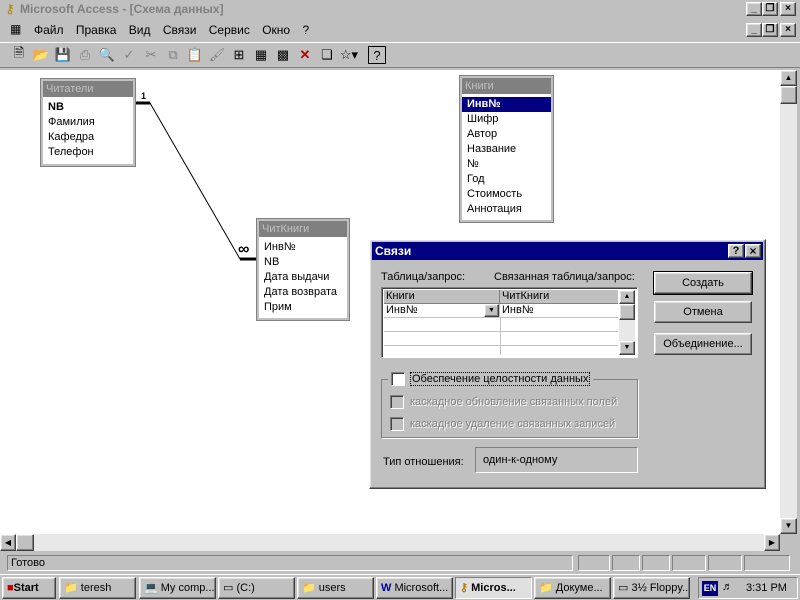  Describe the element at coordinates (400, 55) in the screenshot. I see `toolbar: 🗎 📂 💾 ⎙ 🔍 ✓ ✂ ⧉ 📋 🖌 ⊞ ▦ ▩ ✕ ❏ ☆▾ ?` at that location.